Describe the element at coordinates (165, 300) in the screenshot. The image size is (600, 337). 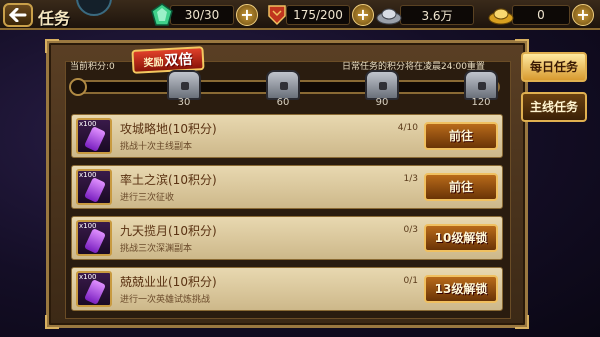
I see `task-description: 进行一次英雄试炼挑战` at that location.